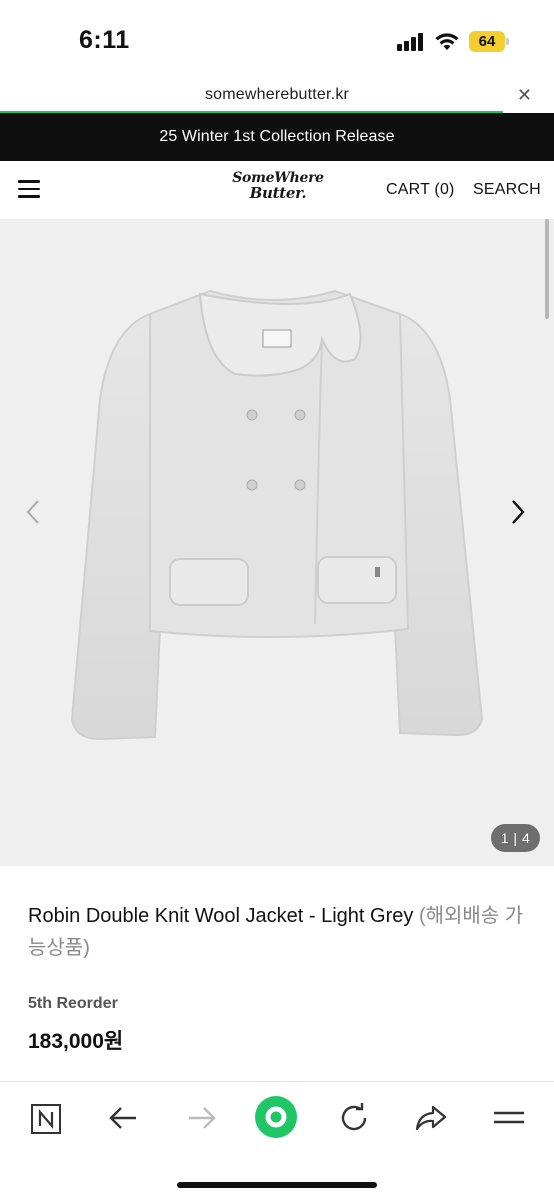 The height and width of the screenshot is (1200, 554). Describe the element at coordinates (104, 40) in the screenshot. I see `status-time: 6:11` at that location.